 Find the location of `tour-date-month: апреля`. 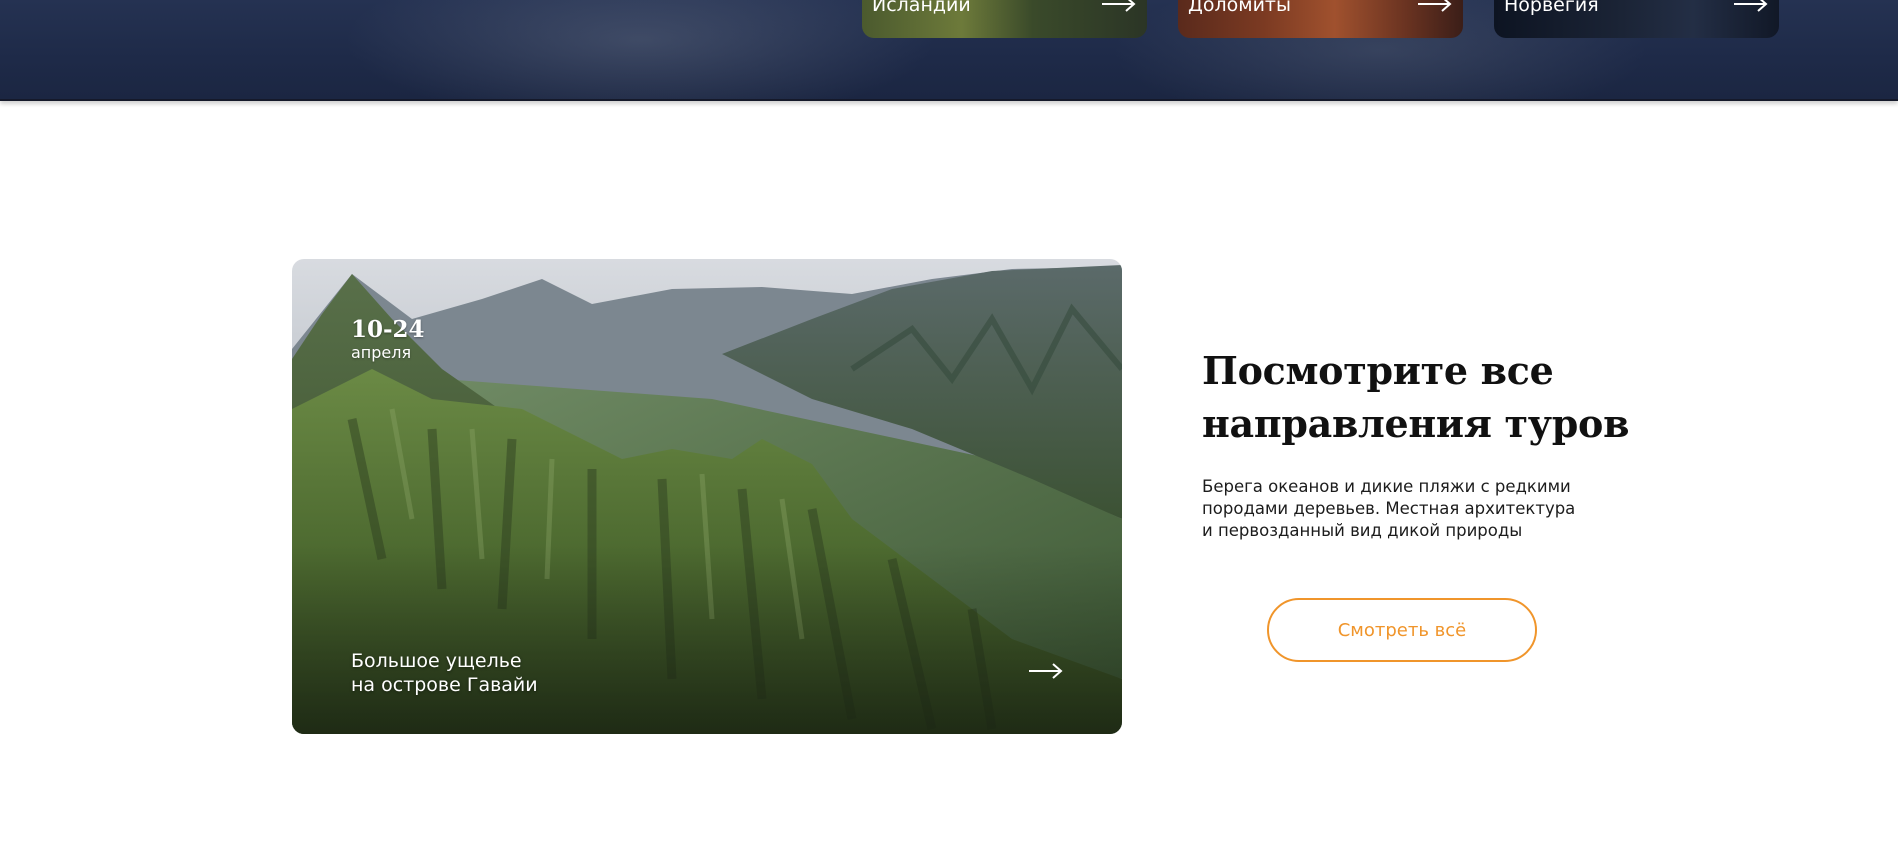

tour-date-month: апреля is located at coordinates (381, 352).